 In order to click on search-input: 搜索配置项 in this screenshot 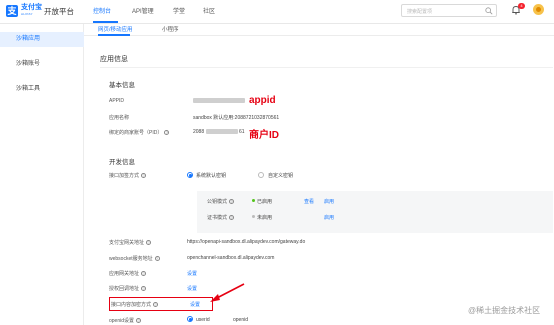, I will do `click(449, 10)`.